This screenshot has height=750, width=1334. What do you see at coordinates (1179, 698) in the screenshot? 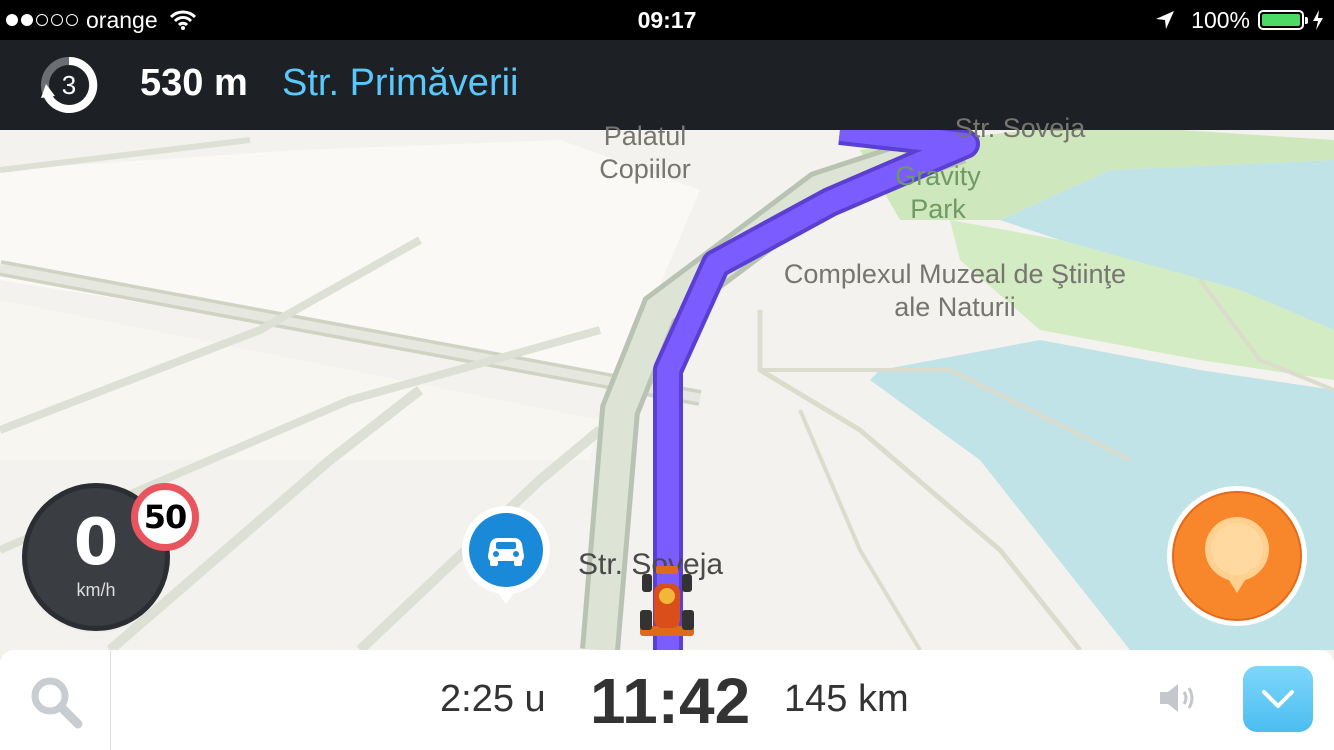
I see `speaker-icon` at bounding box center [1179, 698].